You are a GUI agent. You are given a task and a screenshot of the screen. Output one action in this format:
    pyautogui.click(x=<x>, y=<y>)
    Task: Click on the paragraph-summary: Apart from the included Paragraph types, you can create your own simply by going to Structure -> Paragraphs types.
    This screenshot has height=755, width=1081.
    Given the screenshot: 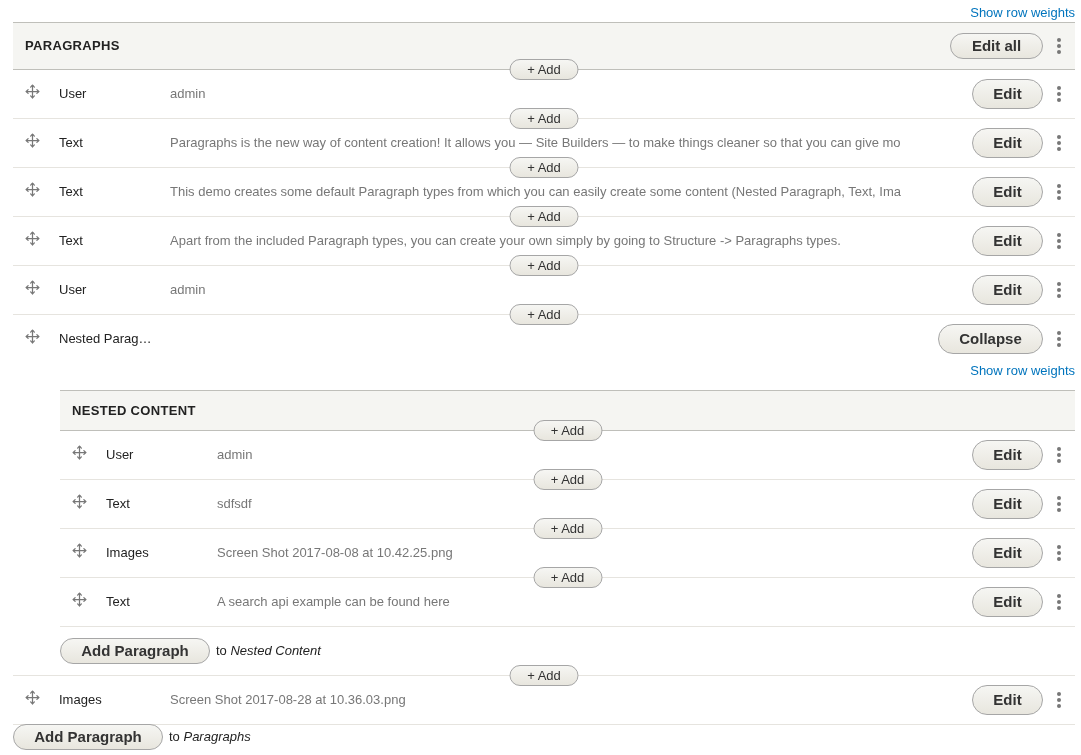 What is the action you would take?
    pyautogui.click(x=505, y=241)
    